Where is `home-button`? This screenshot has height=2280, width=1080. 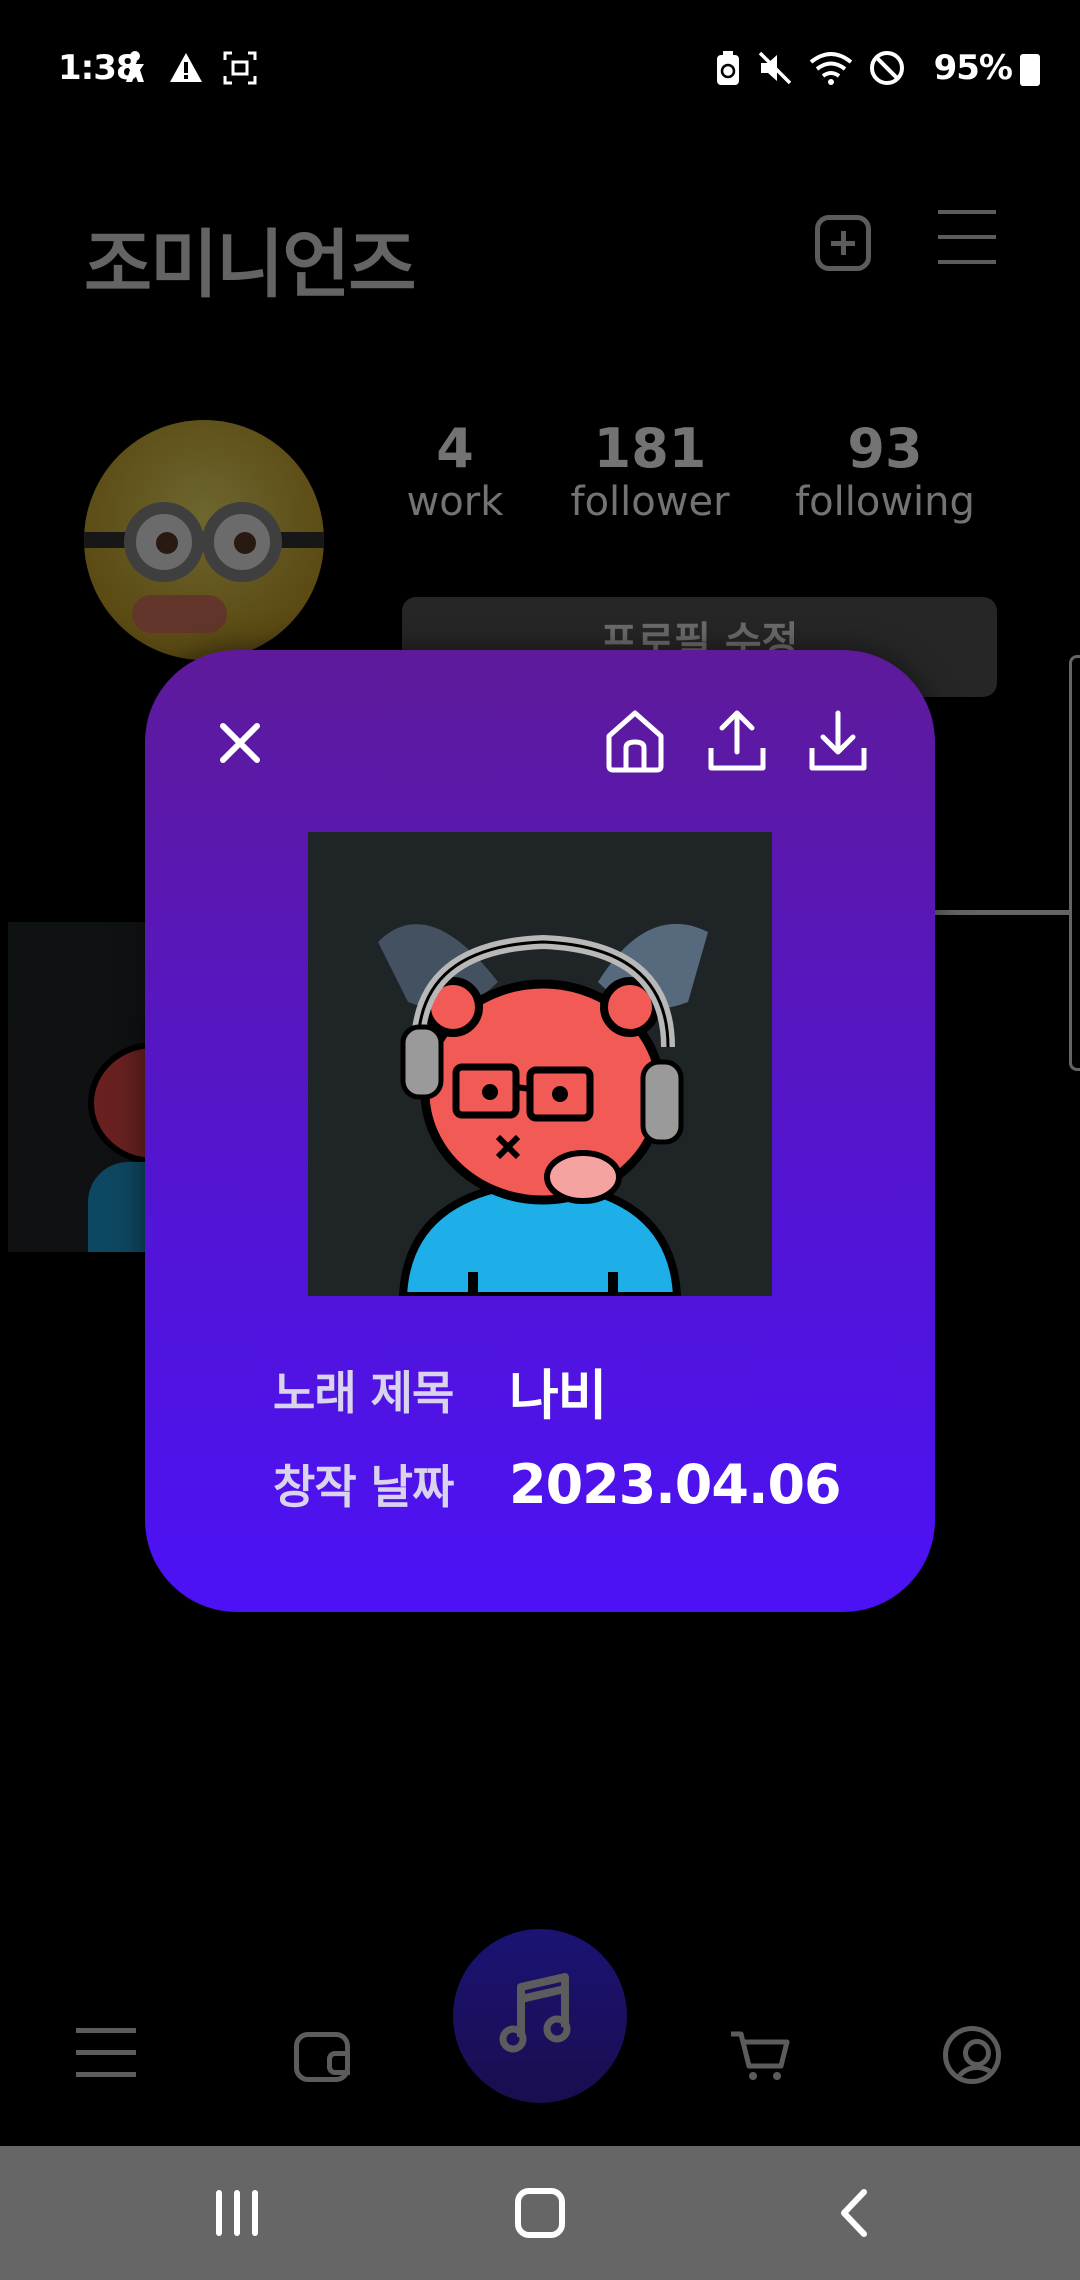 home-button is located at coordinates (635, 741).